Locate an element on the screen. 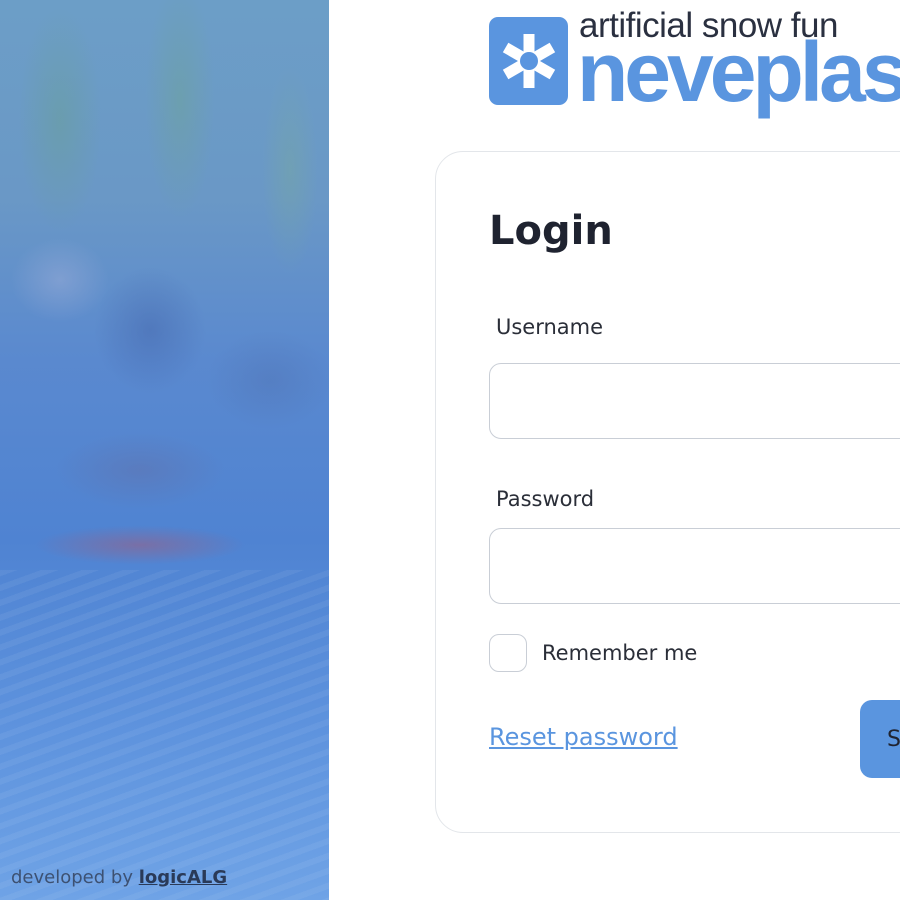 This screenshot has width=900, height=900. page-title: Login is located at coordinates (551, 231).